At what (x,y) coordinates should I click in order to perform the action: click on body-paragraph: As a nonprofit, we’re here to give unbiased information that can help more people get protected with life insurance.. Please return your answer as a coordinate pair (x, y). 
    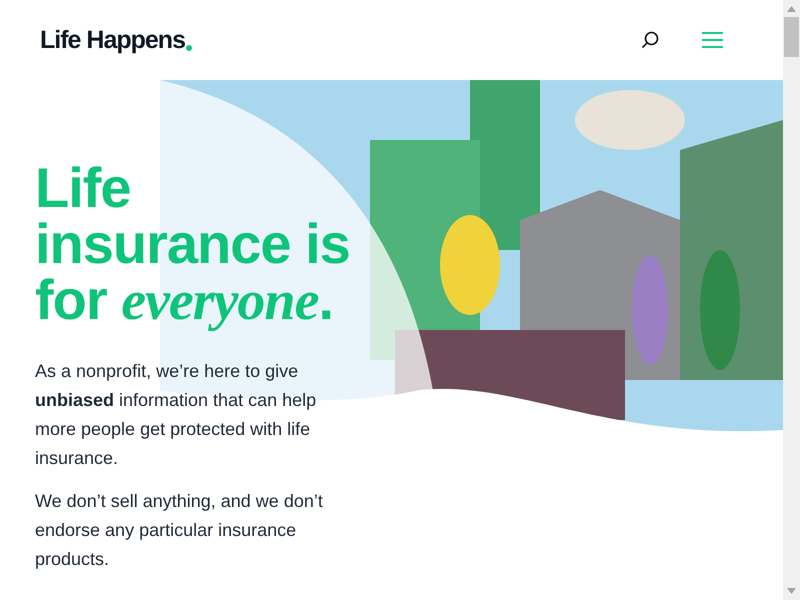
    Looking at the image, I should click on (176, 415).